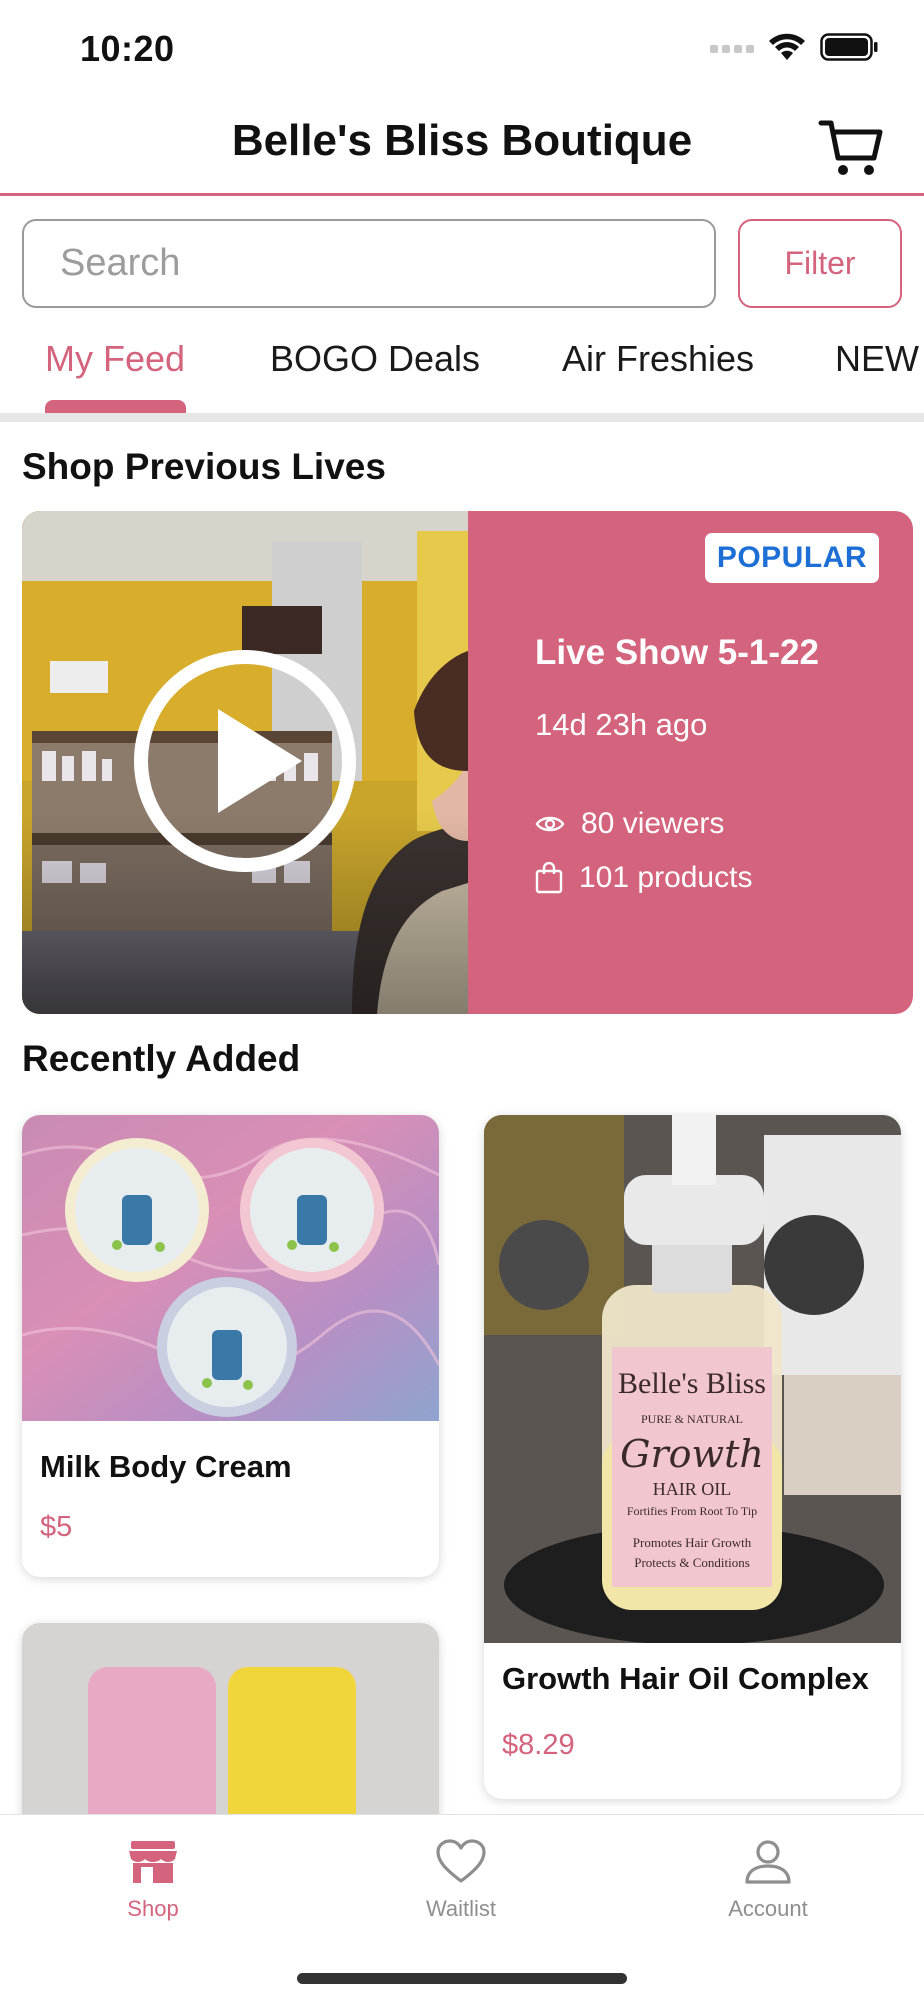 This screenshot has width=924, height=2000. Describe the element at coordinates (462, 1978) in the screenshot. I see `home-indicator` at that location.